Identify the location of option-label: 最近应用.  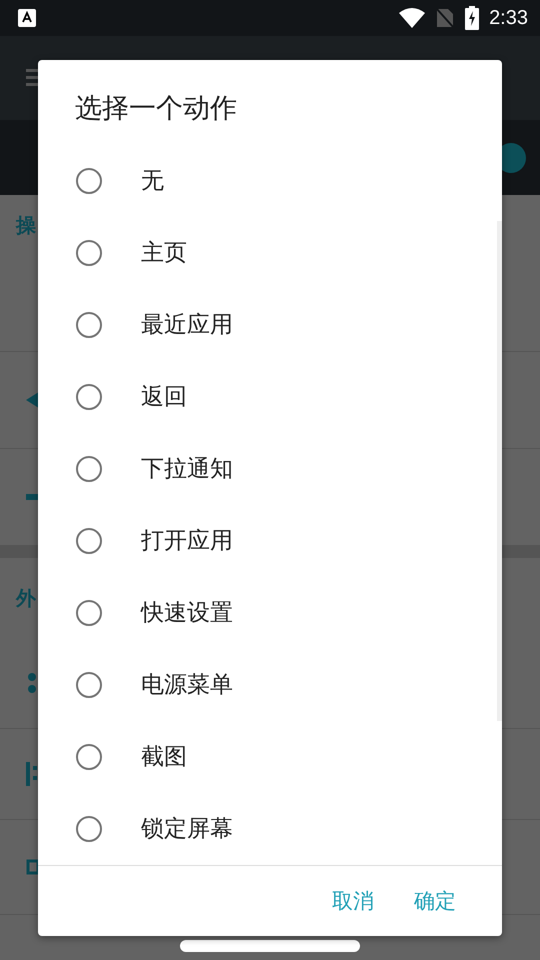
(187, 325).